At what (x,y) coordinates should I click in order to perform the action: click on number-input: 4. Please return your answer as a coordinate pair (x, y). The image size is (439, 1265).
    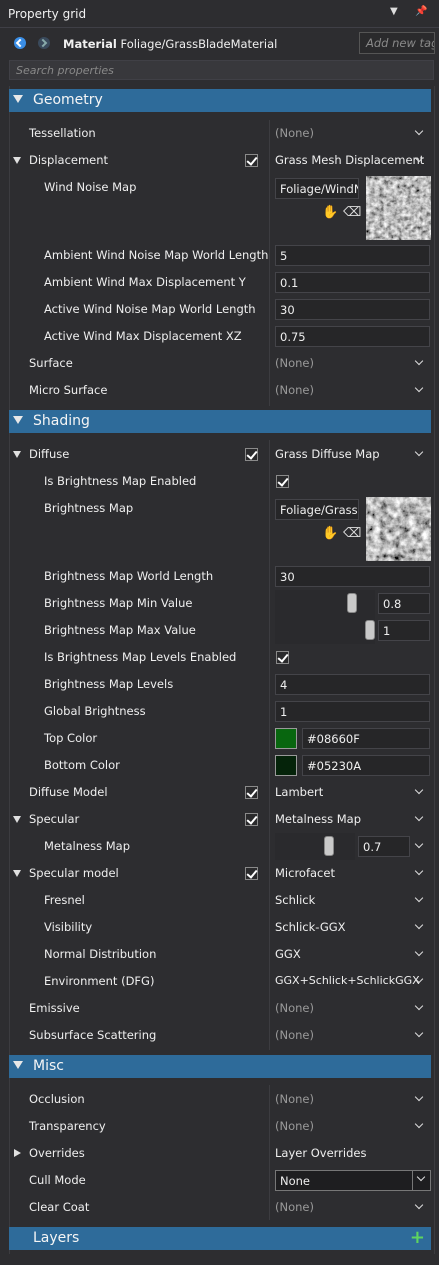
    Looking at the image, I should click on (352, 684).